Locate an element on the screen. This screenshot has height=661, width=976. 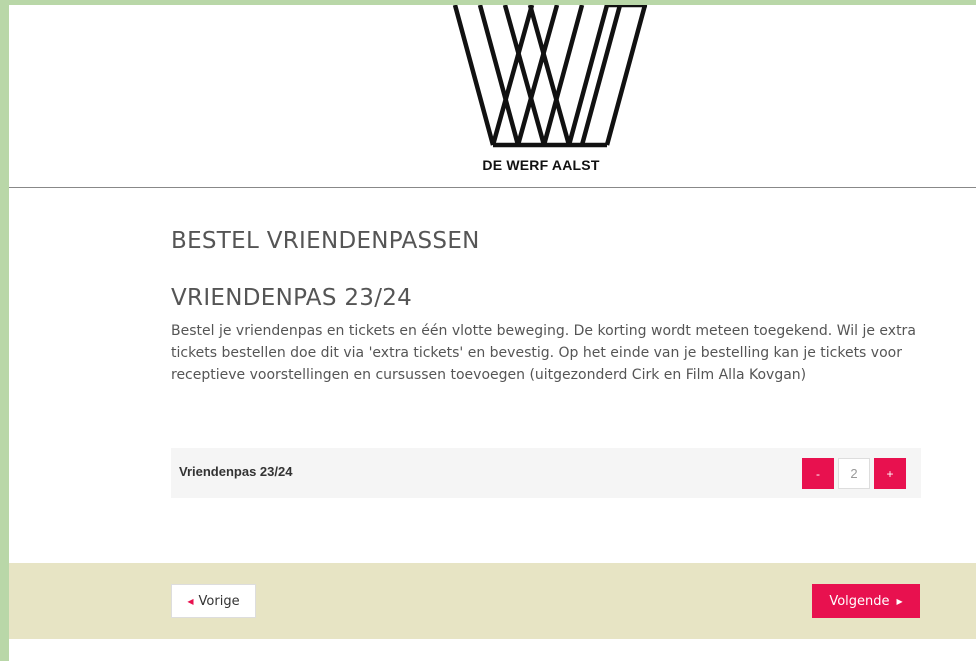
caret-right-icon: ▶ is located at coordinates (899, 601).